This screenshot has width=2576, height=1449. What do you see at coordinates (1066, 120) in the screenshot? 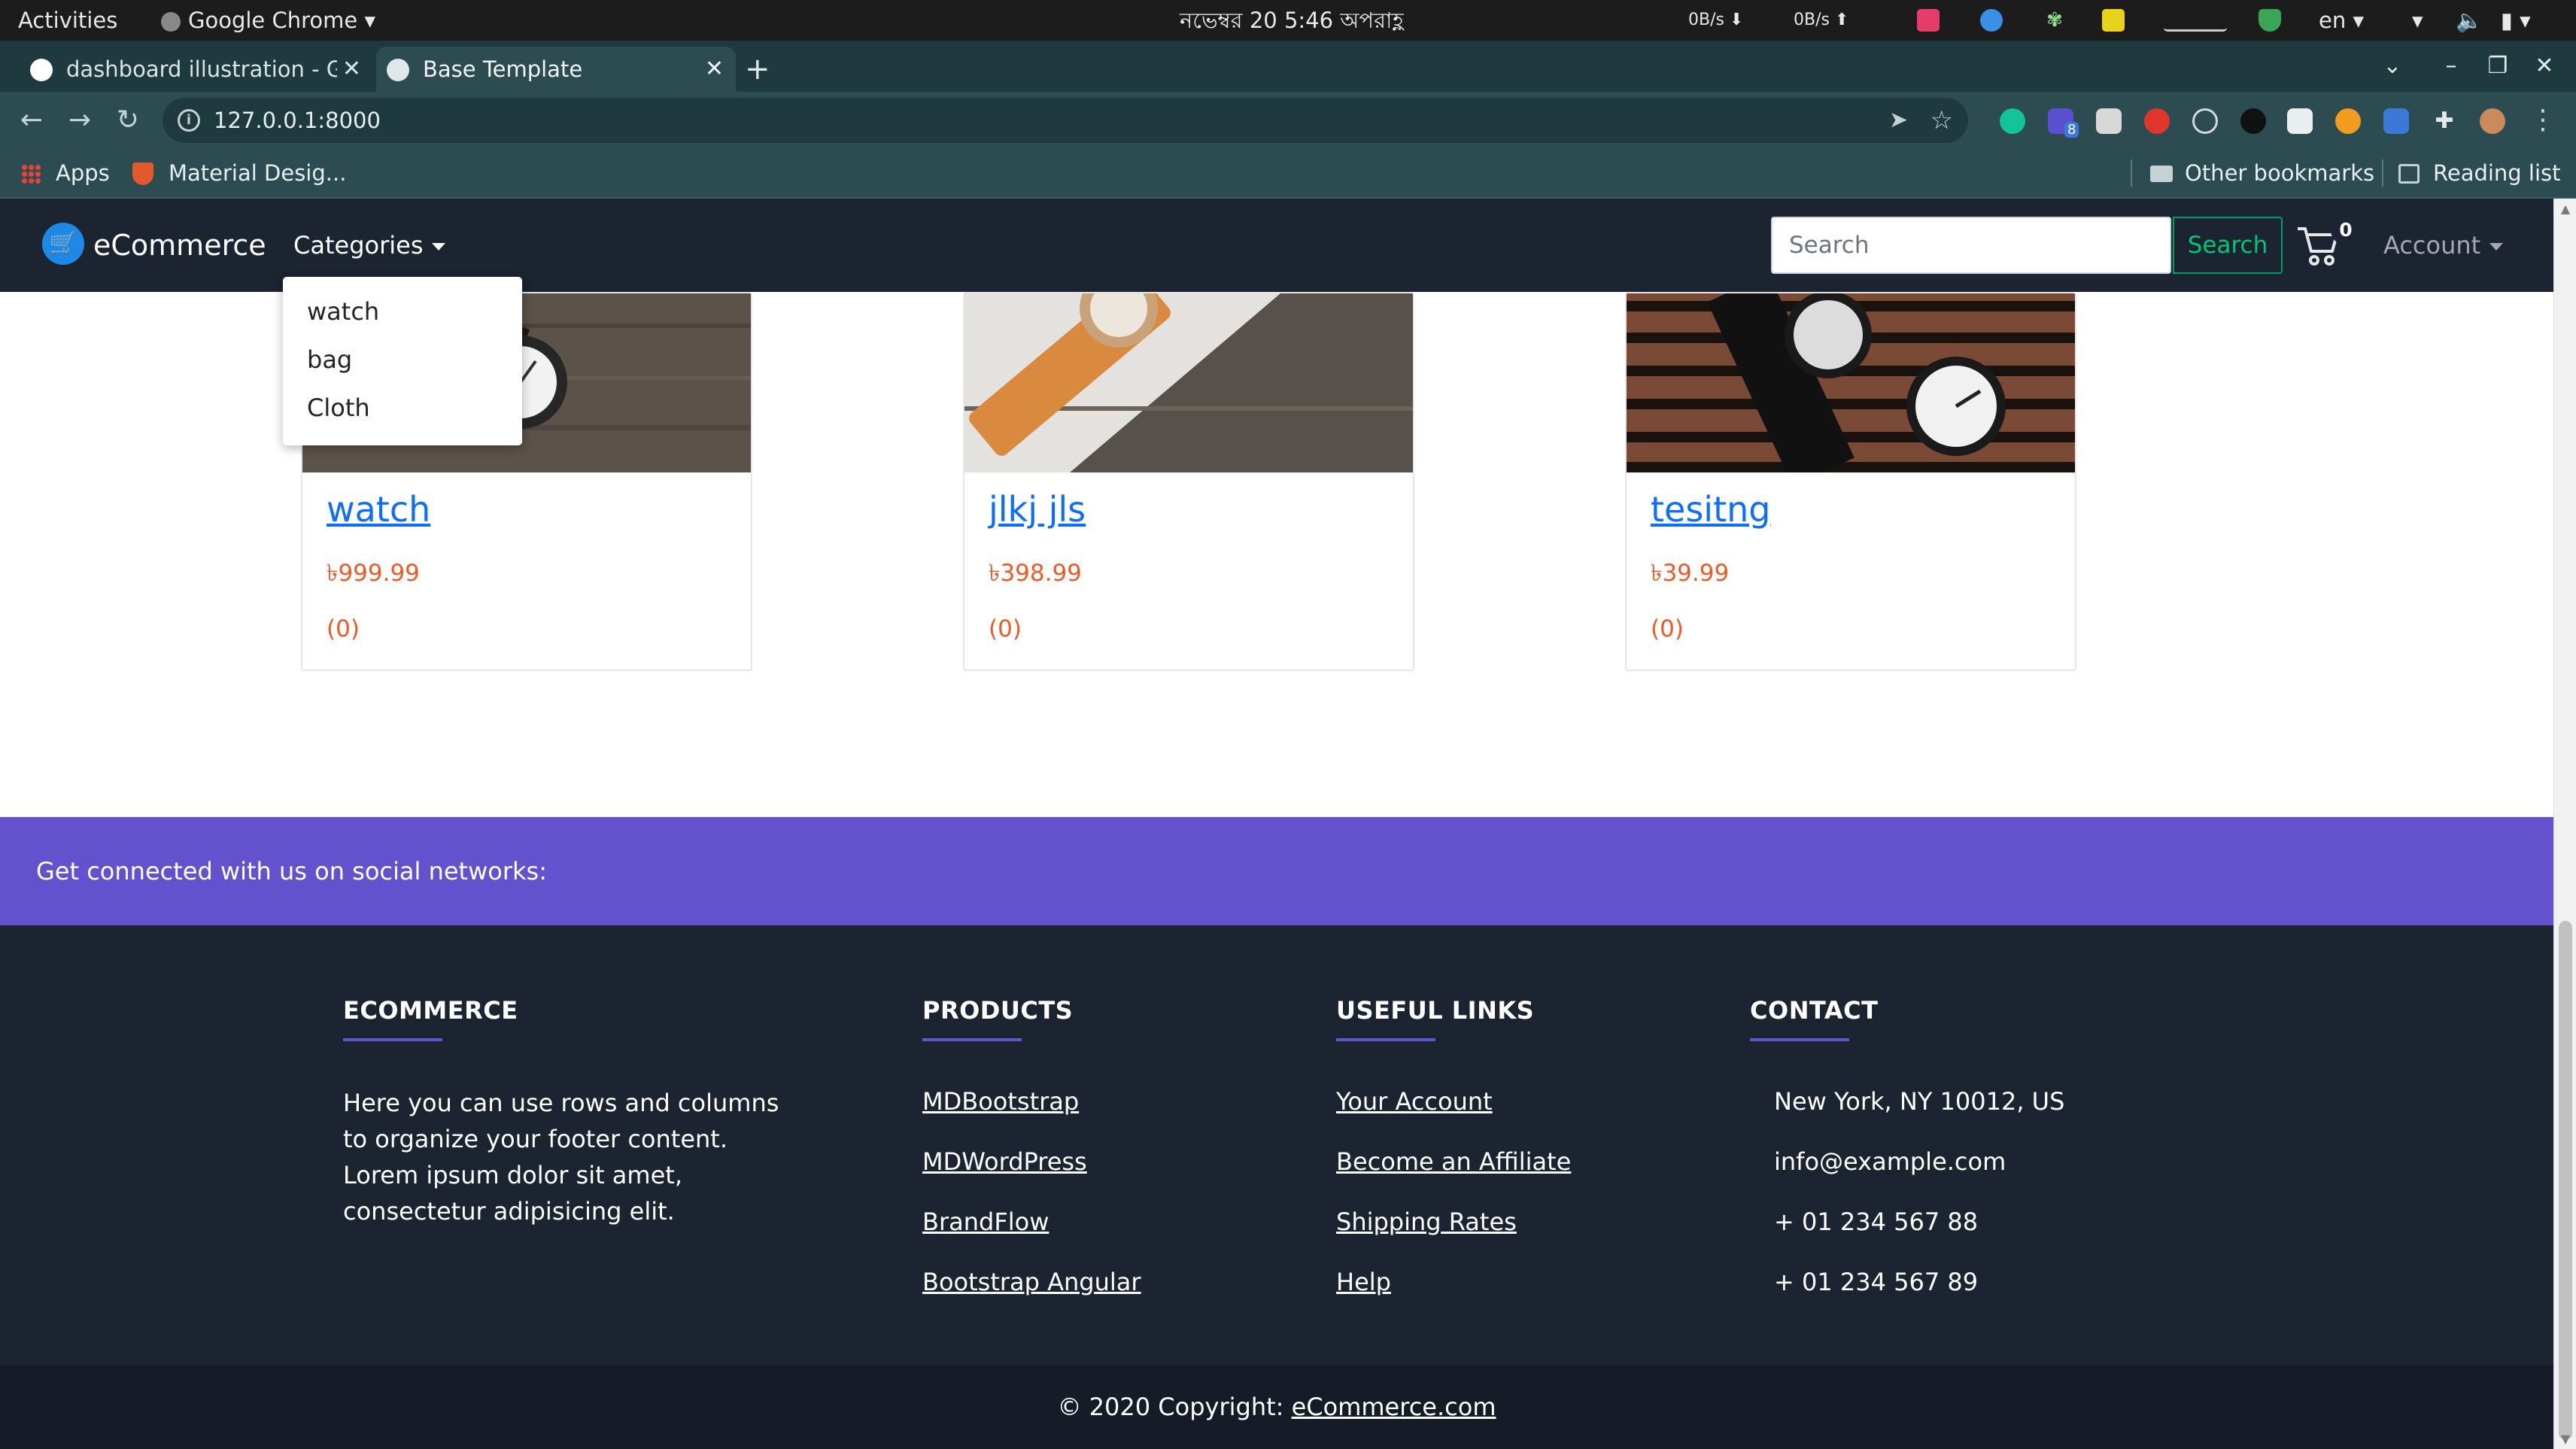
I see `address-bar: i 127.0.0.1:8000 ➤ ☆` at bounding box center [1066, 120].